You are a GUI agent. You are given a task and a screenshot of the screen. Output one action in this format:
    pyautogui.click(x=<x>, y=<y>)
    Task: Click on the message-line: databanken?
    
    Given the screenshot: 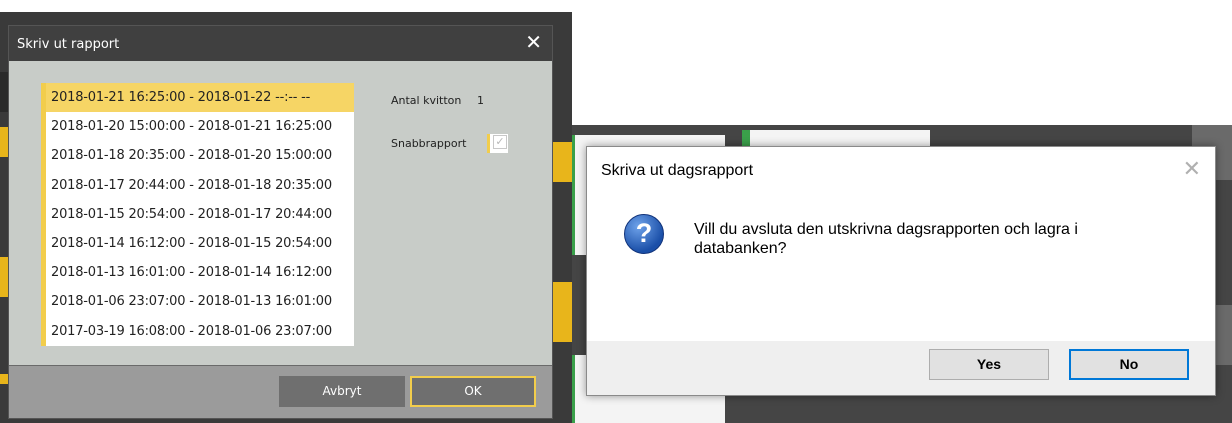 What is the action you would take?
    pyautogui.click(x=740, y=248)
    